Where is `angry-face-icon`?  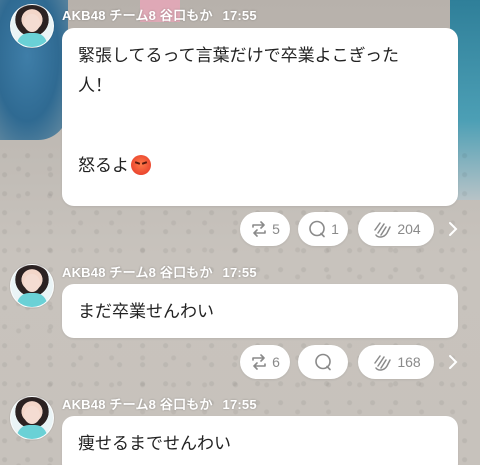 angry-face-icon is located at coordinates (141, 165).